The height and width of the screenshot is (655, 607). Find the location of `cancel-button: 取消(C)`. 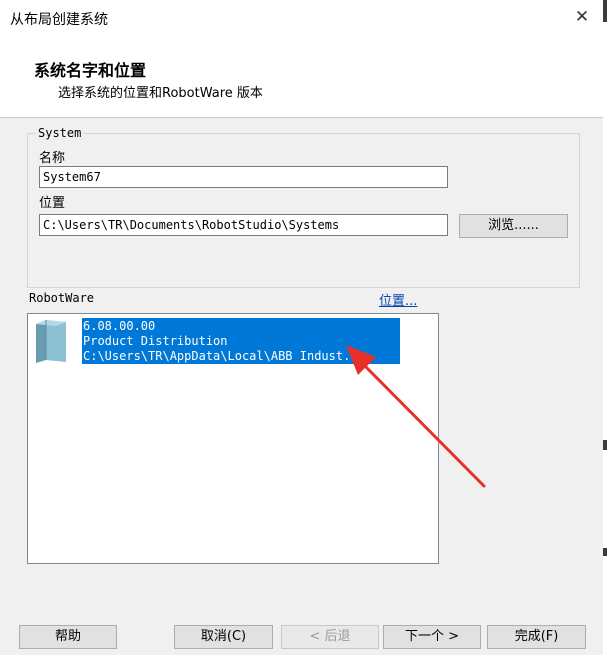

cancel-button: 取消(C) is located at coordinates (223, 637).